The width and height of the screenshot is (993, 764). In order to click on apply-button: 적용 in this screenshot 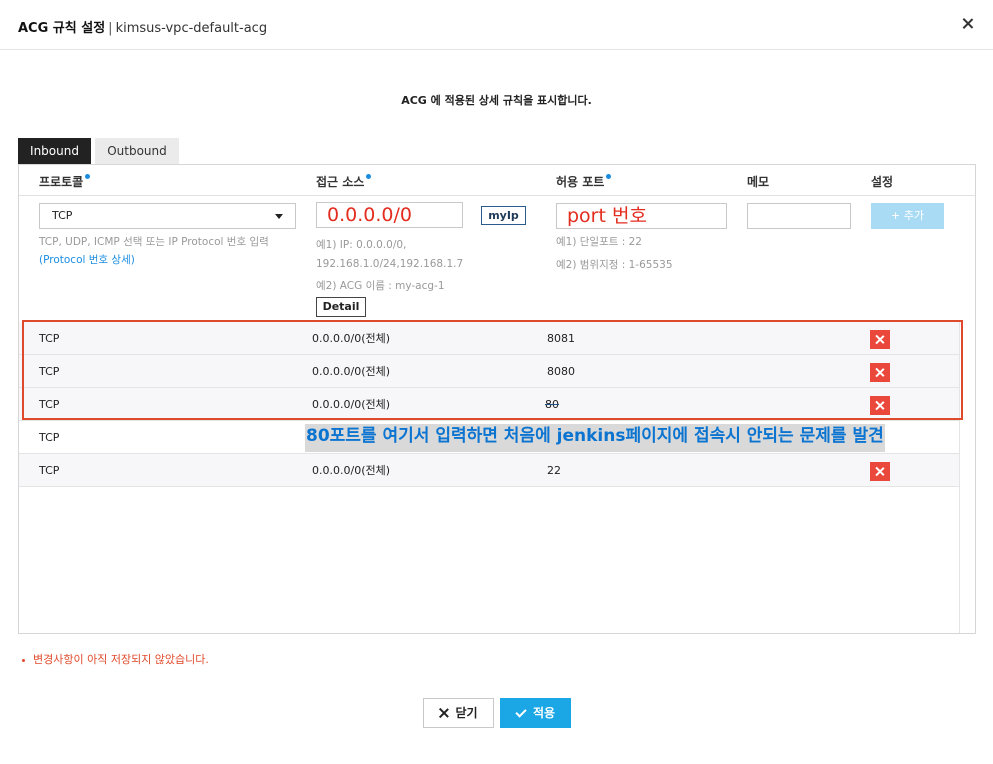, I will do `click(535, 713)`.